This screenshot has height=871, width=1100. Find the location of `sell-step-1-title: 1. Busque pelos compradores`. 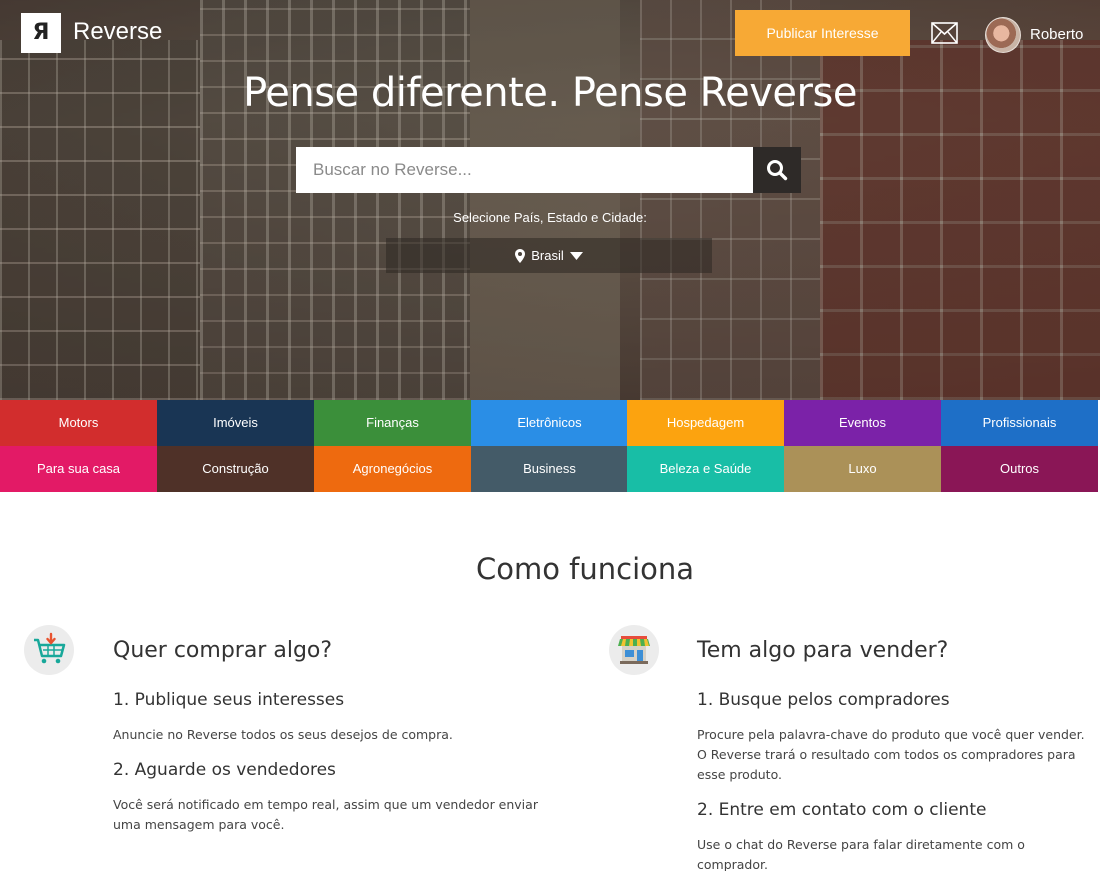

sell-step-1-title: 1. Busque pelos compradores is located at coordinates (823, 700).